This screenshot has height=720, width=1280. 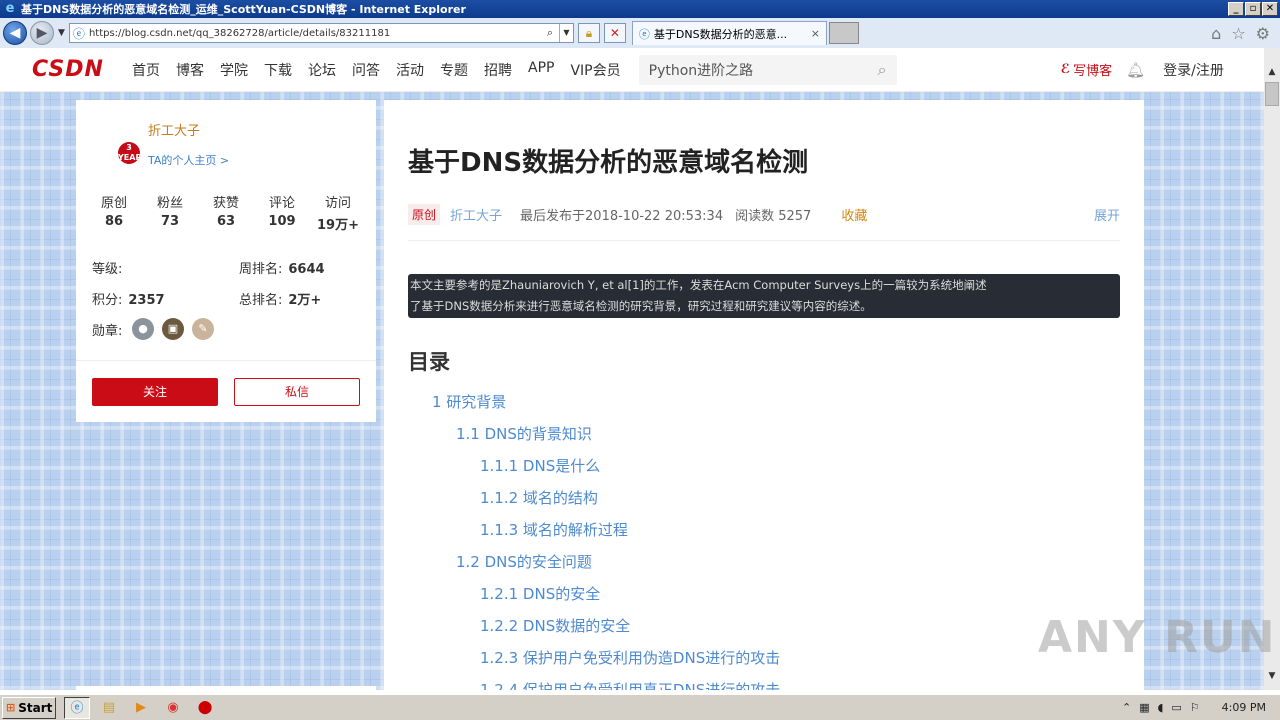 I want to click on week-rank-row: 周排名: 6644, so click(x=282, y=267).